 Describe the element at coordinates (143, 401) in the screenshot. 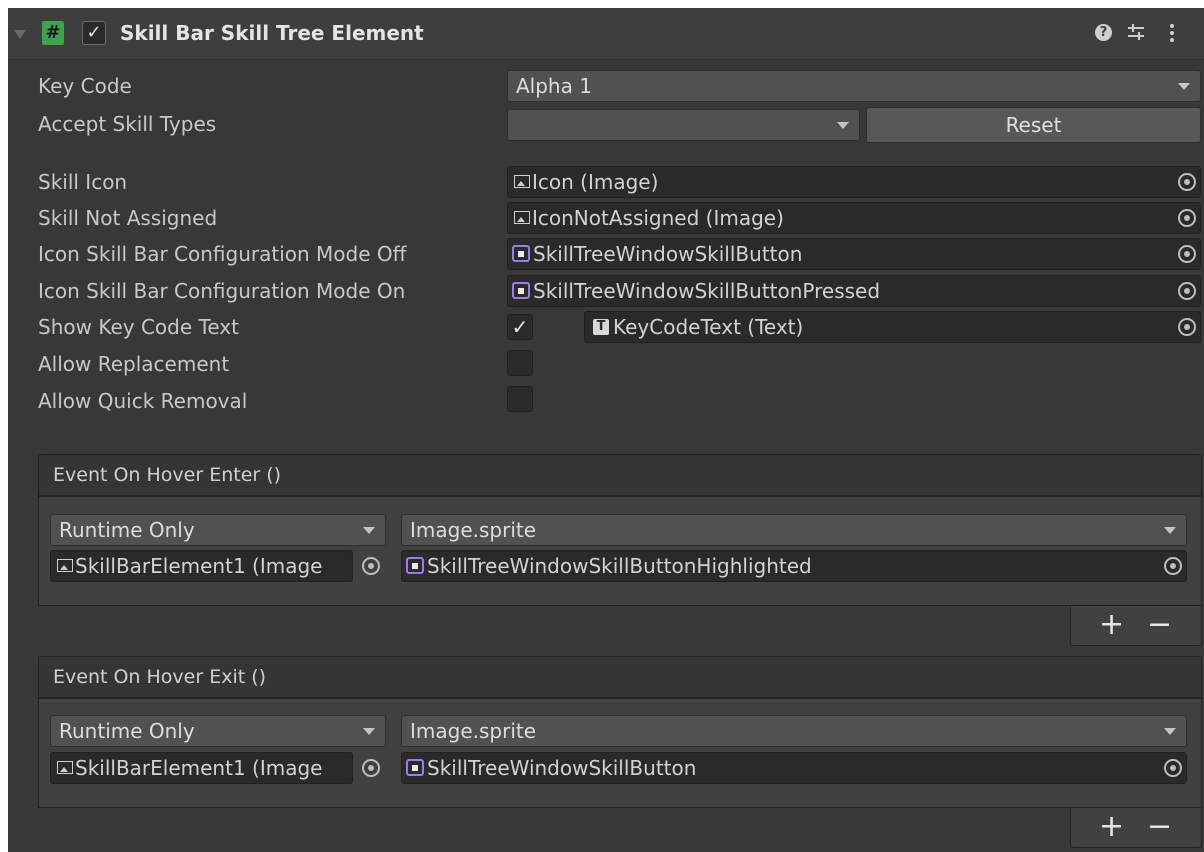

I see `allow-quick-removal-label: Allow Quick Removal` at that location.